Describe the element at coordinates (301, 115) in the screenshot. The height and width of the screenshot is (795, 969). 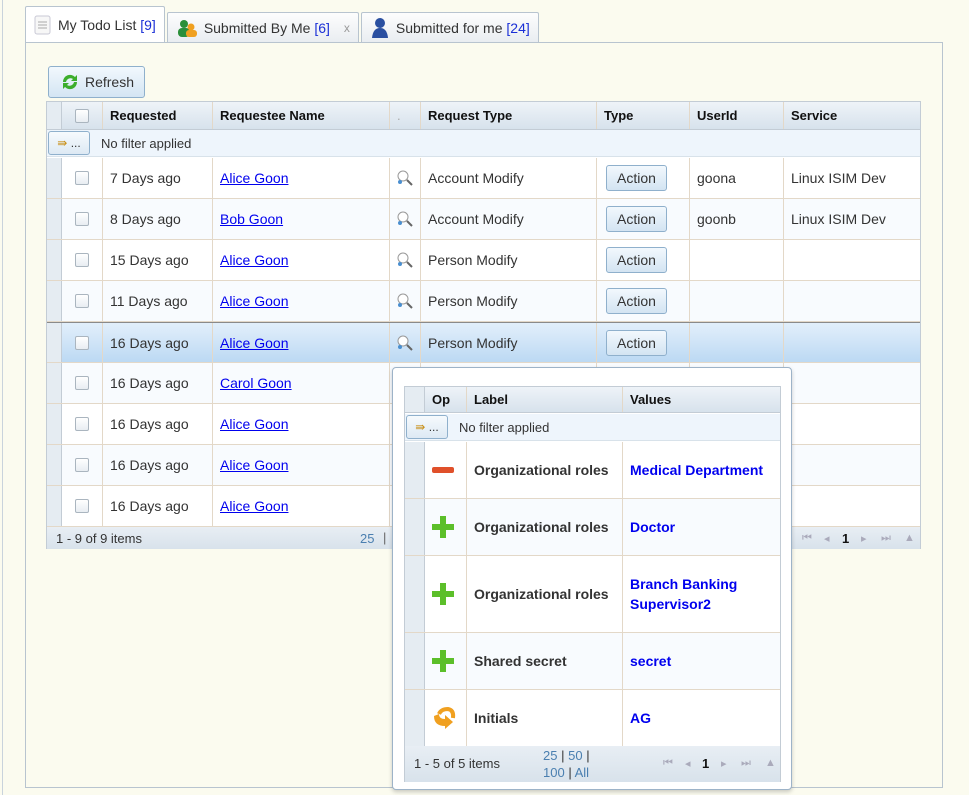
I see `col-requestee-name: Requestee Name` at that location.